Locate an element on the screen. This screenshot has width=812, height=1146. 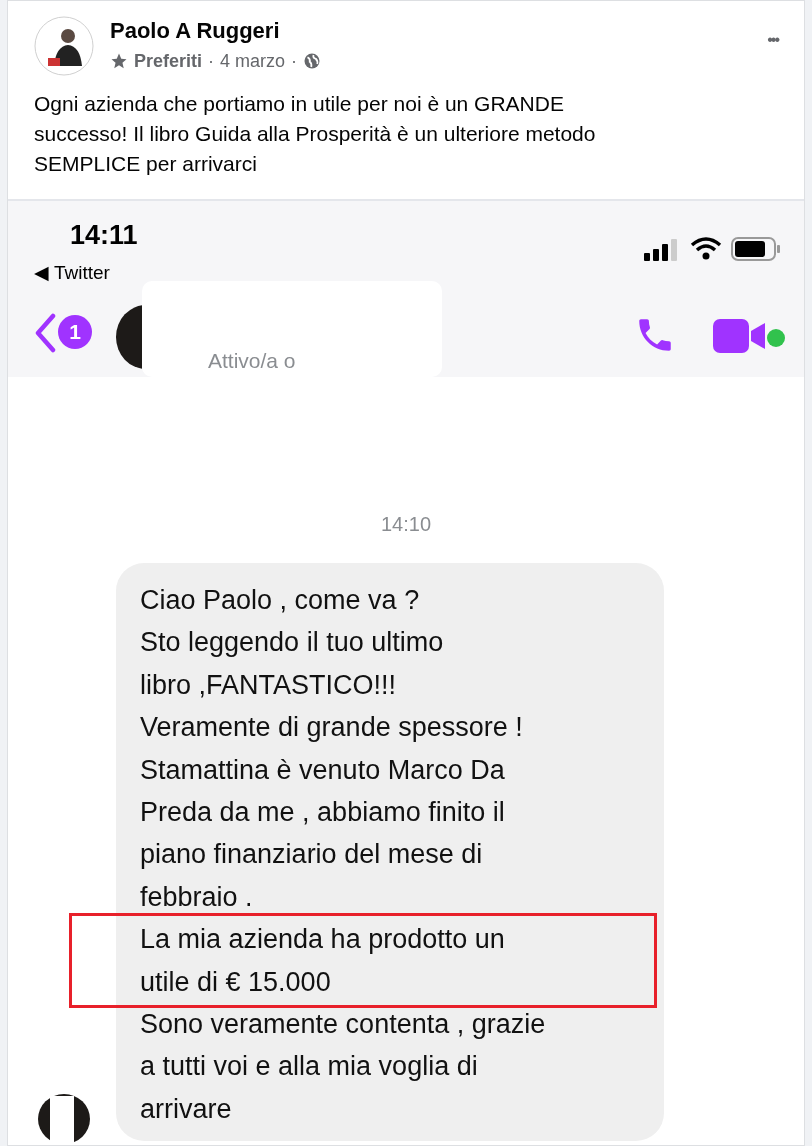
message-line: febbraio . is located at coordinates (196, 897).